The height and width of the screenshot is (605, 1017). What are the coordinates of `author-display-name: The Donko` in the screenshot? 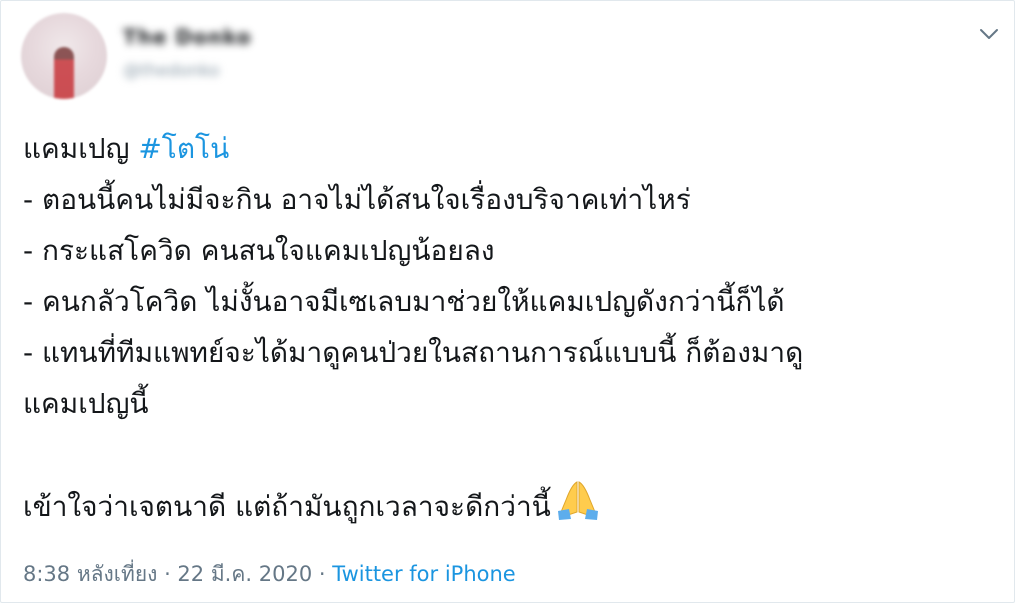 It's located at (187, 37).